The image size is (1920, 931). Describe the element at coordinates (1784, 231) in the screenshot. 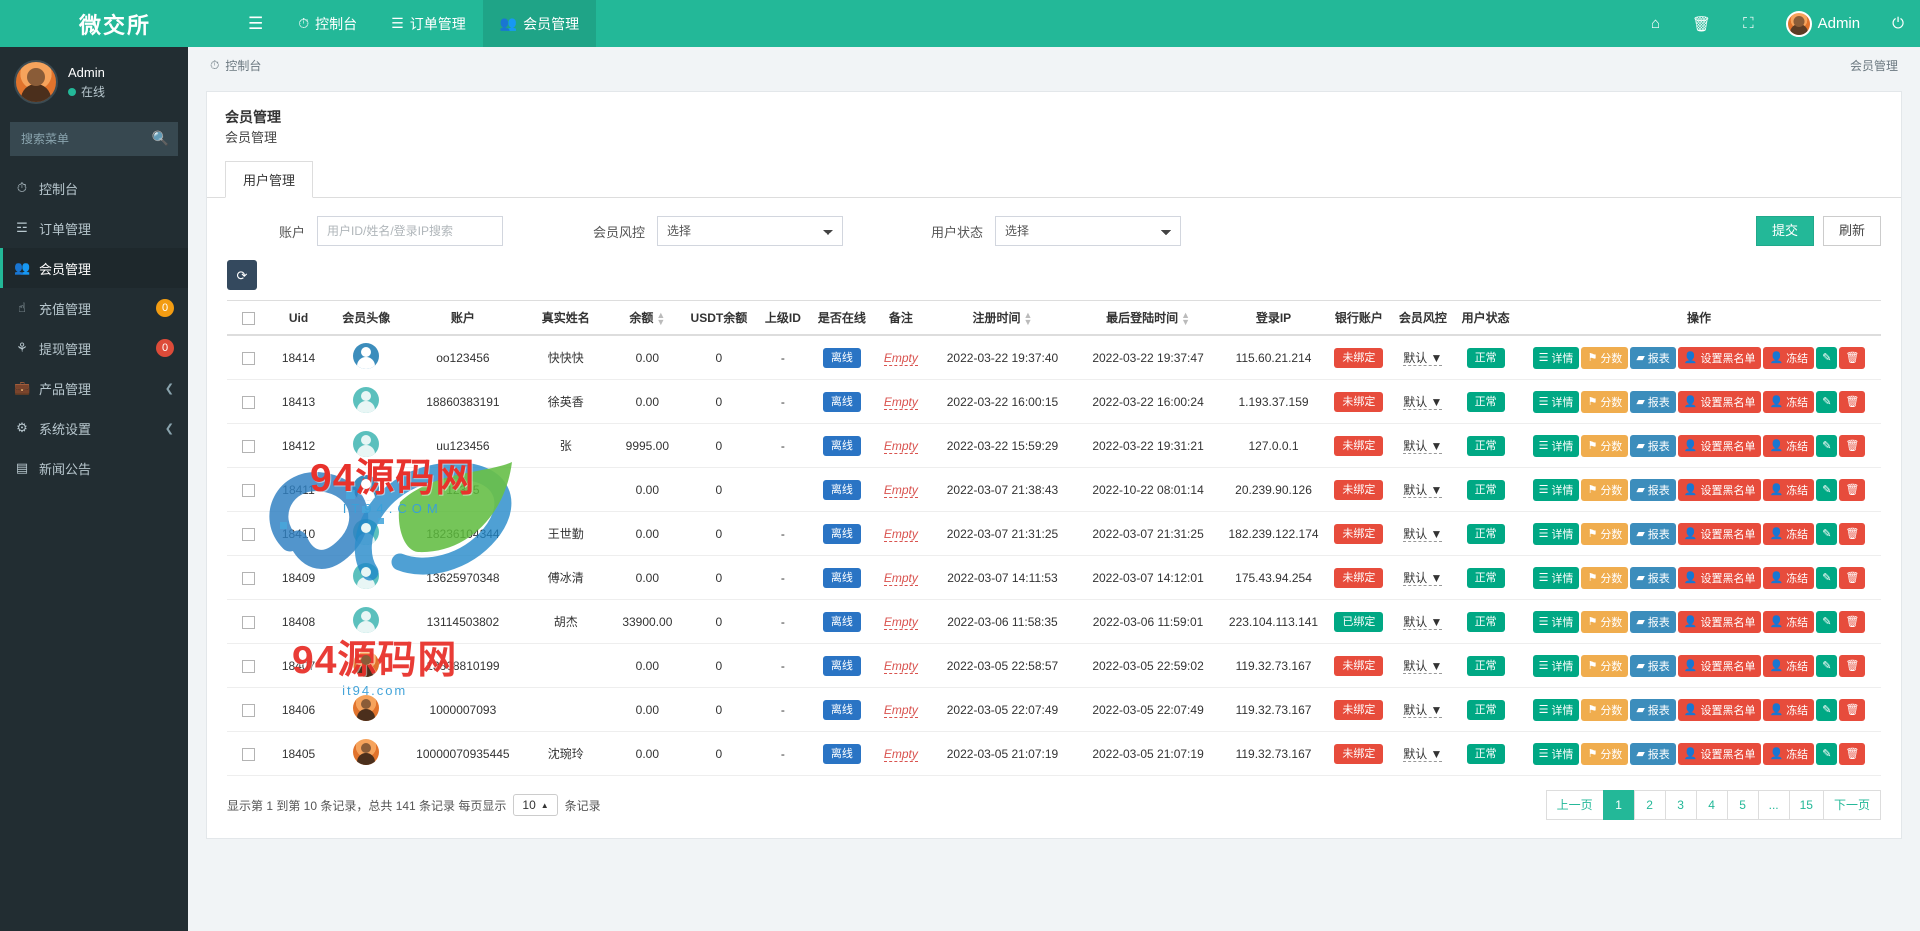

I see `submit-button: 提交` at that location.